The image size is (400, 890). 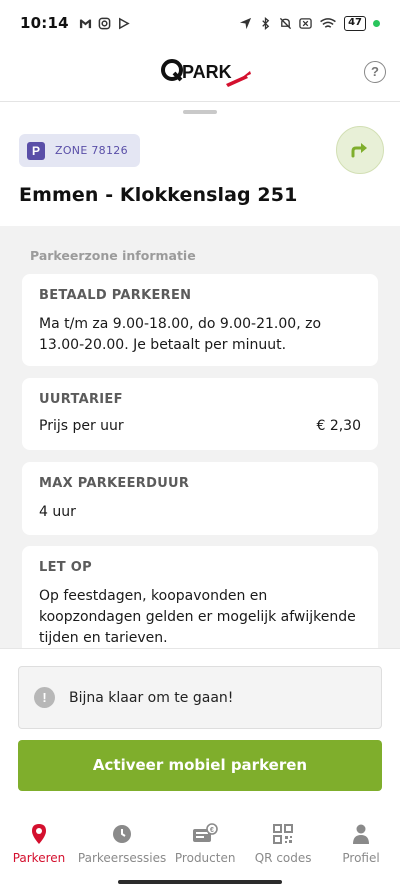 What do you see at coordinates (328, 22) in the screenshot?
I see `wifi-icon` at bounding box center [328, 22].